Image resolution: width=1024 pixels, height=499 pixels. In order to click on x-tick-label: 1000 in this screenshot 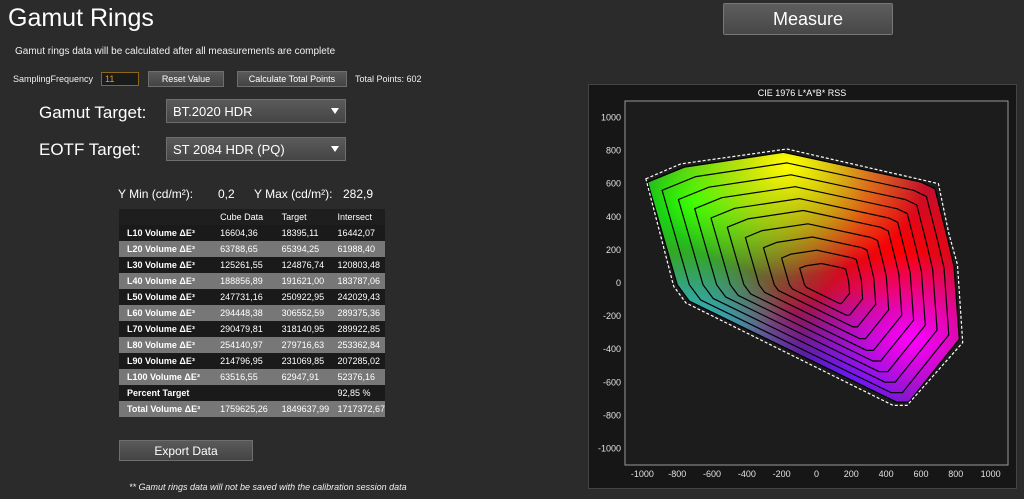, I will do `click(991, 474)`.